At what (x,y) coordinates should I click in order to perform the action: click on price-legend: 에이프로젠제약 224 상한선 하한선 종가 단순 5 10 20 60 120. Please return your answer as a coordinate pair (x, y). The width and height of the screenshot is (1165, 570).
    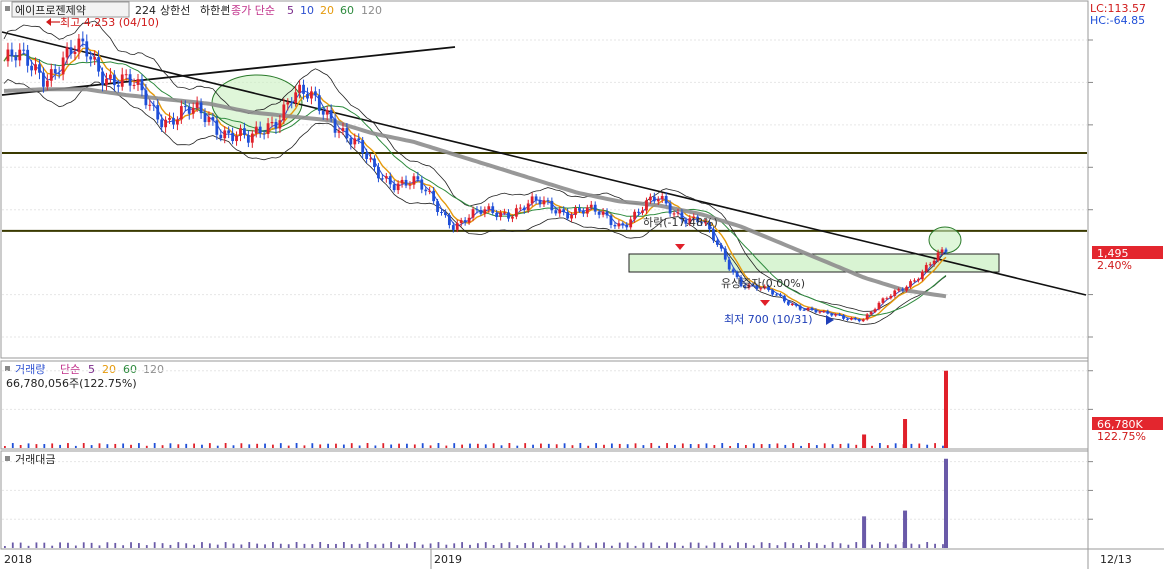
    Looking at the image, I should click on (193, 9).